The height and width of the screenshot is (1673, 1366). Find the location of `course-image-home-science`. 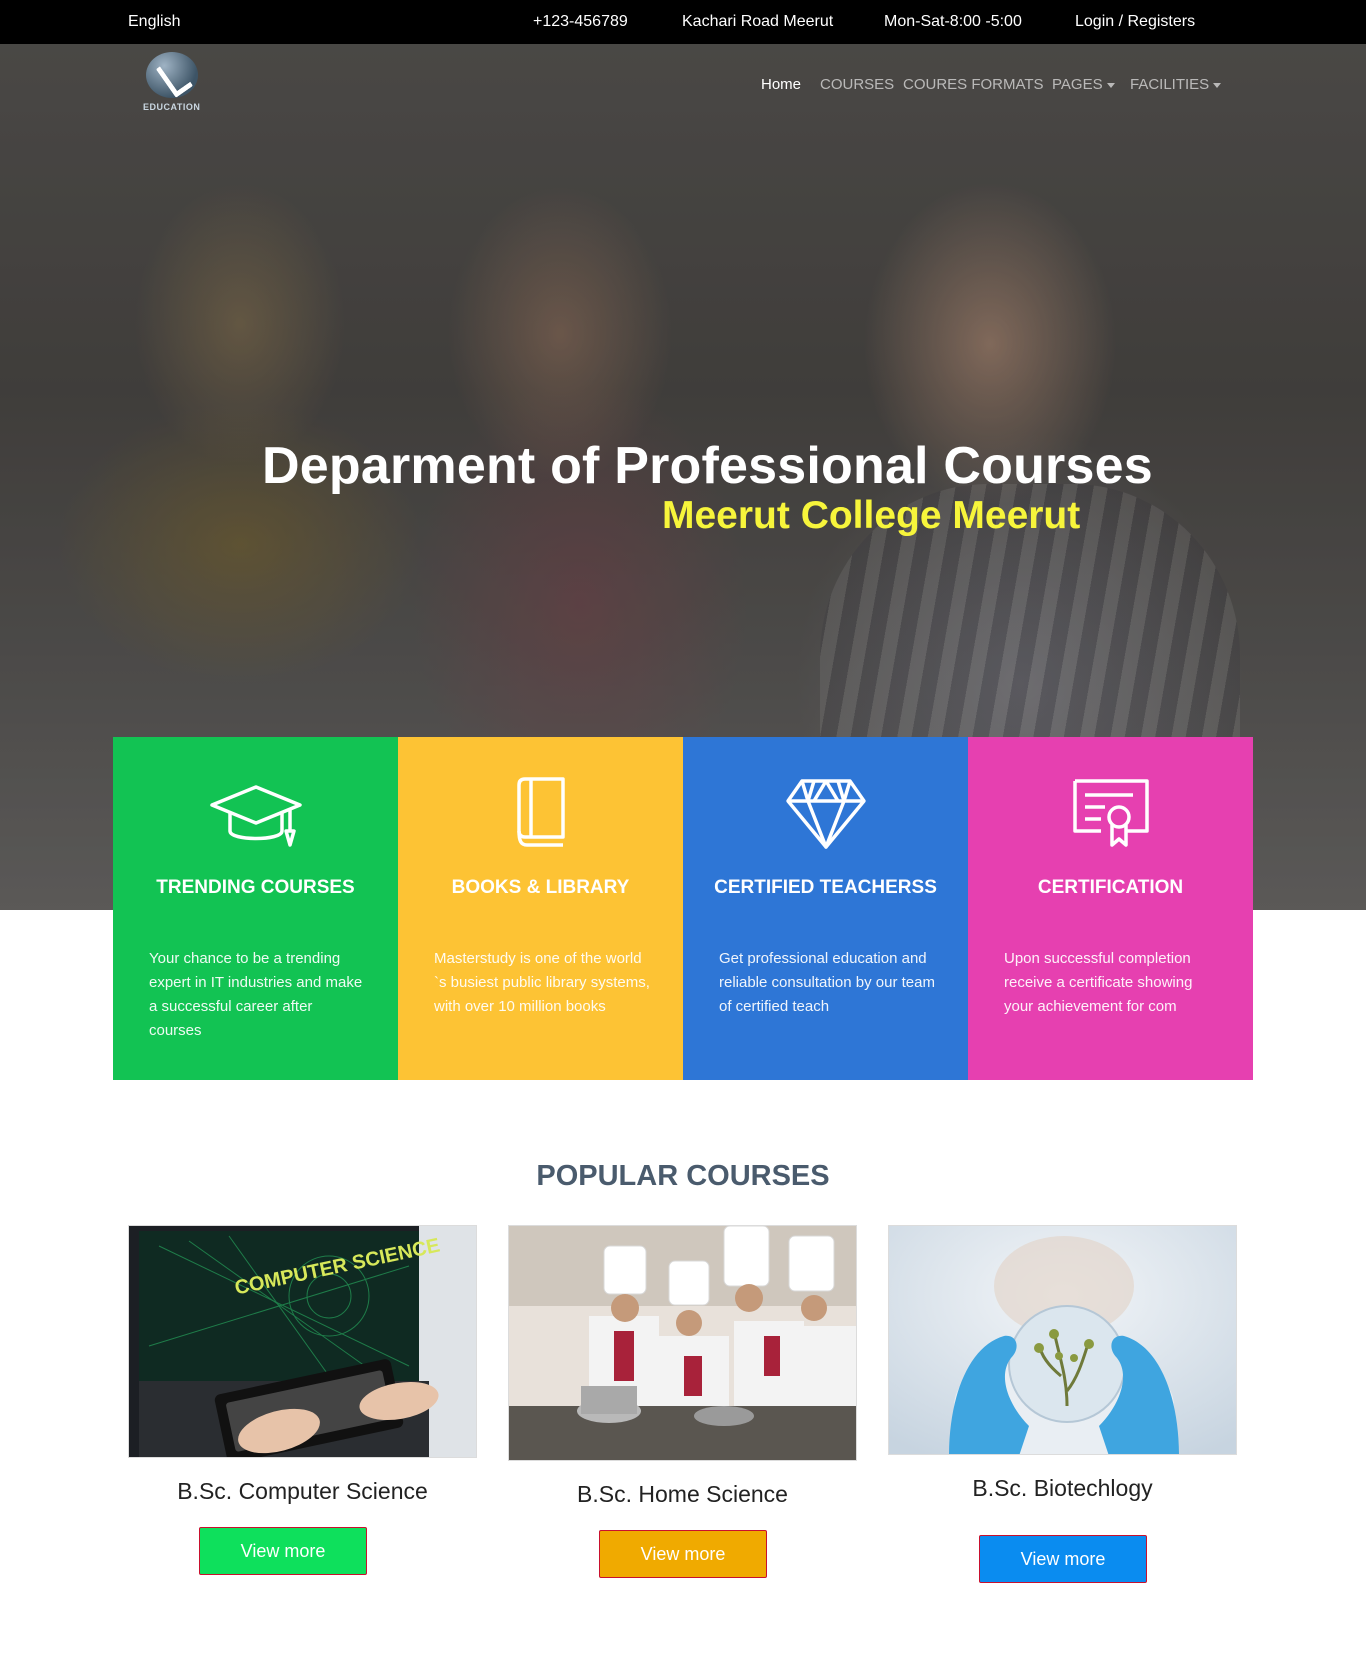

course-image-home-science is located at coordinates (682, 1343).